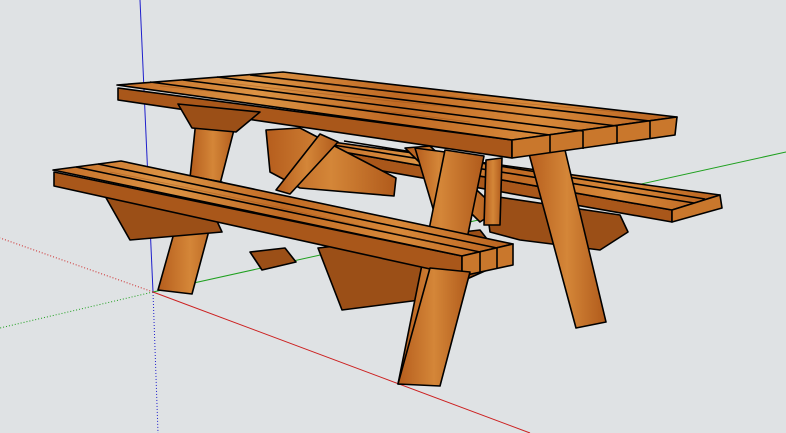 Image resolution: width=786 pixels, height=433 pixels. Describe the element at coordinates (146, 146) in the screenshot. I see `blue-axis-positive` at that location.